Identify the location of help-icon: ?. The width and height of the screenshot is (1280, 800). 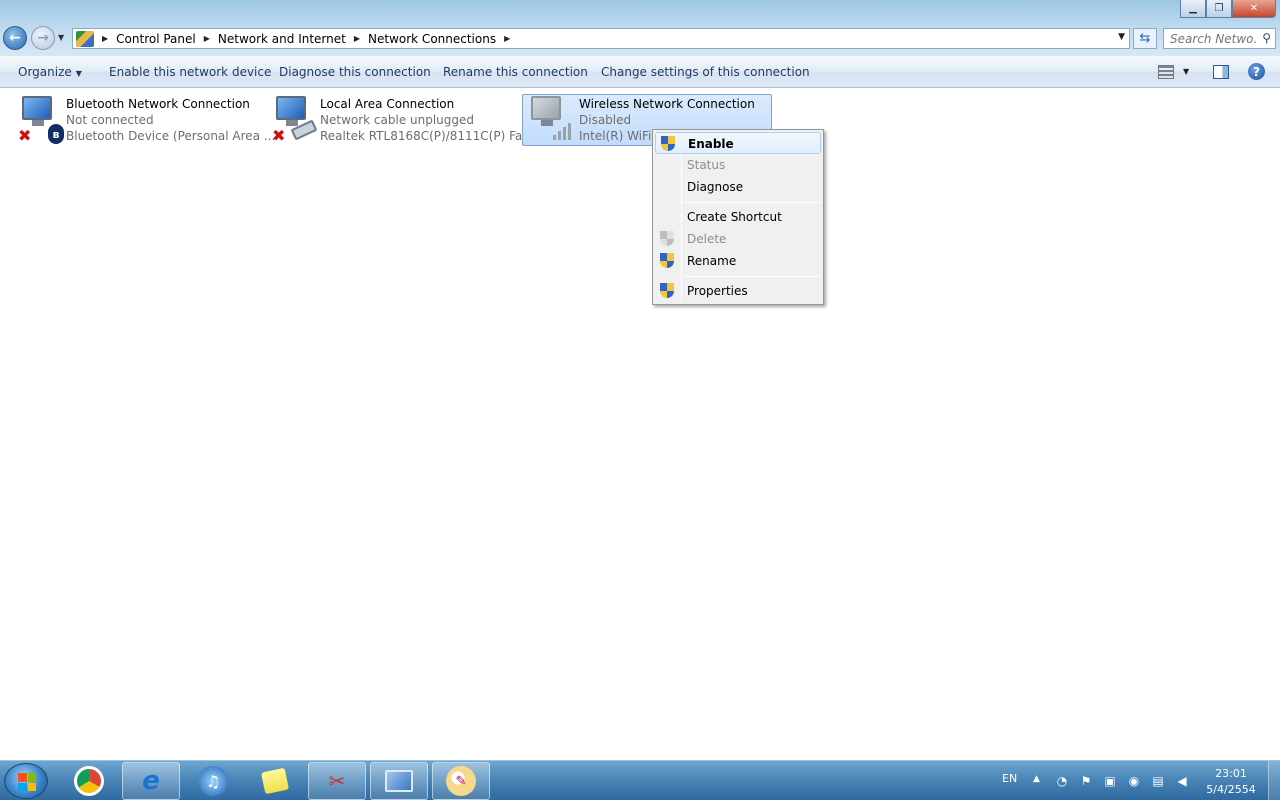
(1256, 71).